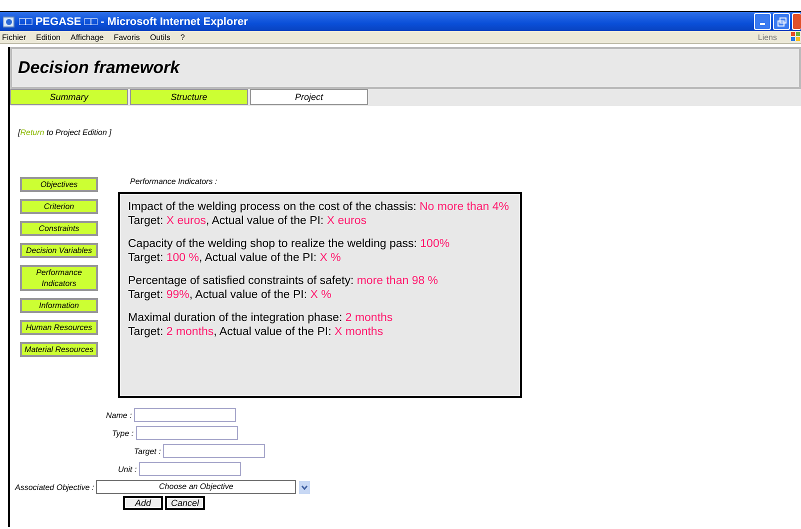 Image resolution: width=801 pixels, height=529 pixels. I want to click on indicator-text: Target: 100 %, Actual value of the PI: X %, so click(235, 258).